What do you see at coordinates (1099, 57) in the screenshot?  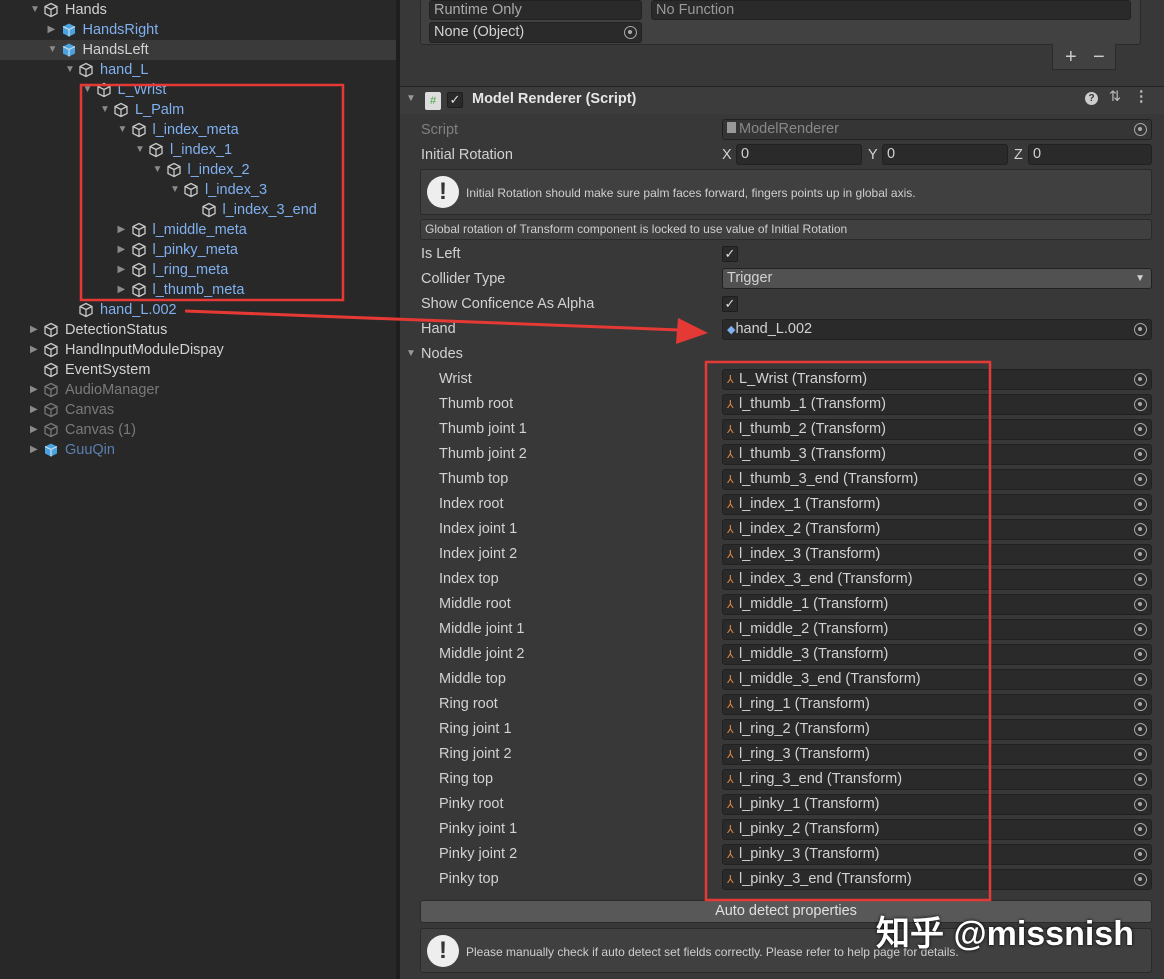 I see `remove-event-button: −` at bounding box center [1099, 57].